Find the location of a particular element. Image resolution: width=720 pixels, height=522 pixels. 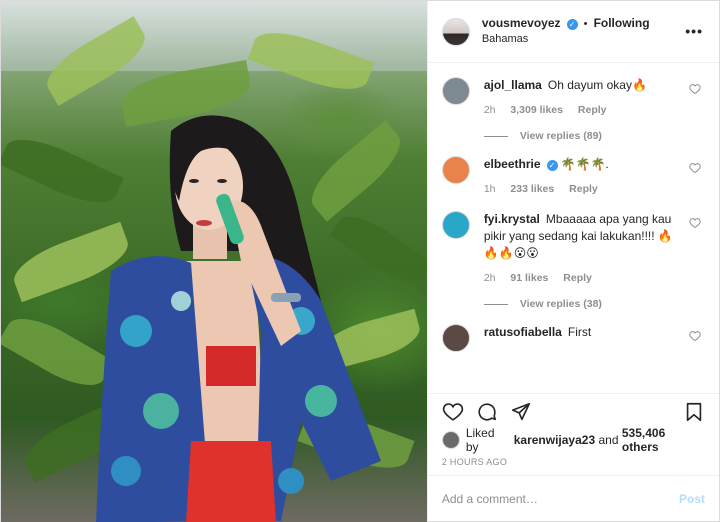

comment-meta: 2h 91 likes Reply is located at coordinates (582, 278).